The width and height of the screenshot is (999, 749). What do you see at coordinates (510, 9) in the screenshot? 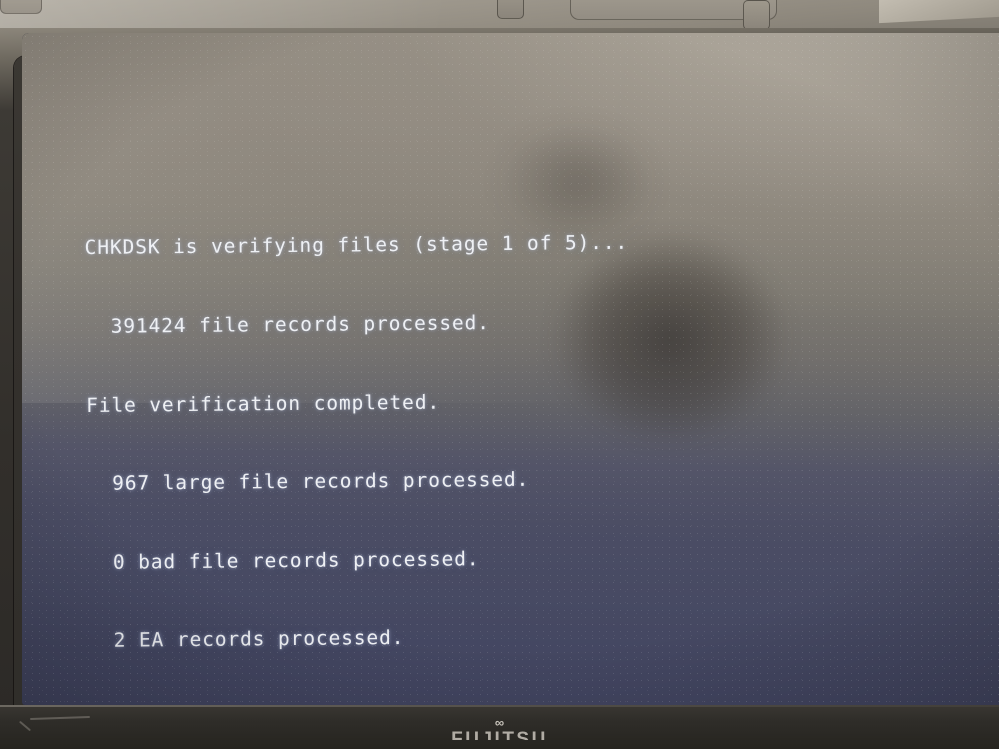
I see `power-button` at bounding box center [510, 9].